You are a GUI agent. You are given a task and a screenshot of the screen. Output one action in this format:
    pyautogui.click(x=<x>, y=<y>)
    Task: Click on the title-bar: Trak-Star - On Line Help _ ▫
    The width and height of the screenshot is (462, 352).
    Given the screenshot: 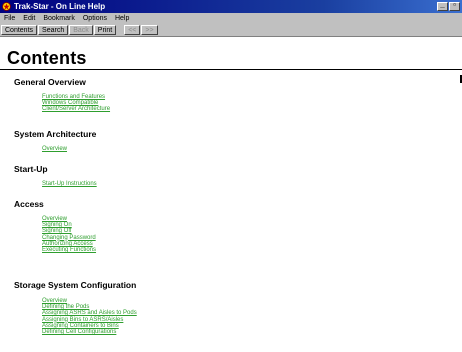 What is the action you would take?
    pyautogui.click(x=231, y=6)
    